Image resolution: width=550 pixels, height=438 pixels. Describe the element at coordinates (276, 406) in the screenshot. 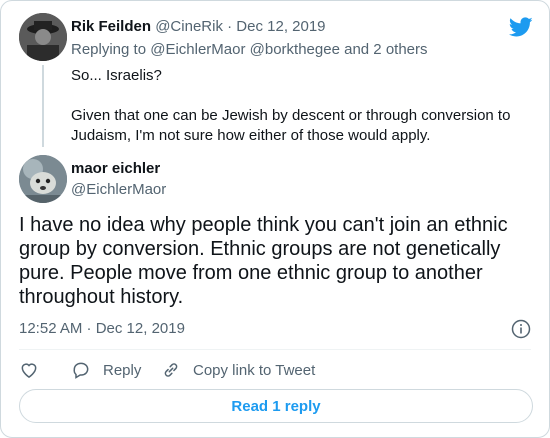

I see `read-replies-button: Read 1 reply` at that location.